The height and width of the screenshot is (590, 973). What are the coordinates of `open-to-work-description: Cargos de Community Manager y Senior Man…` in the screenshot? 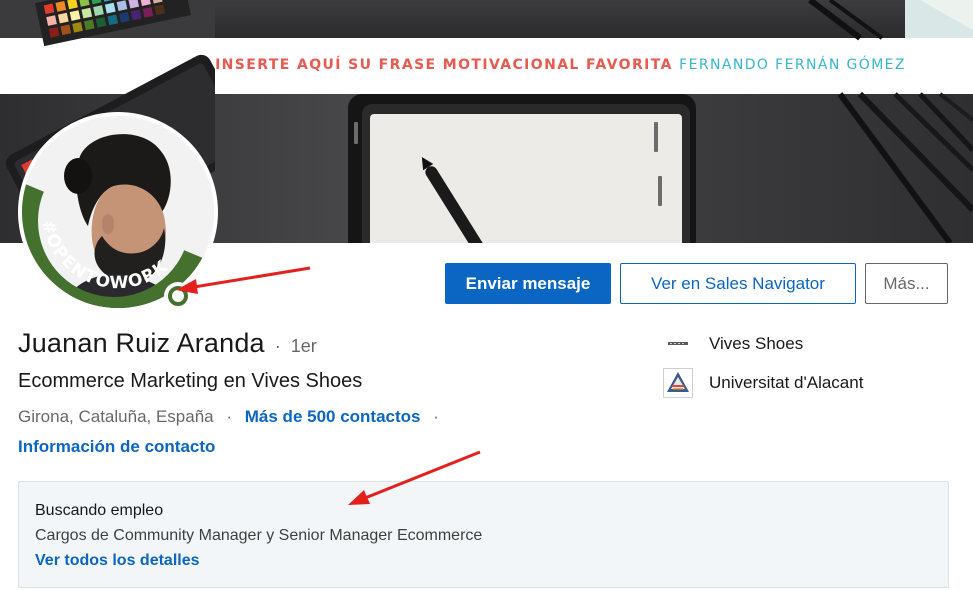 It's located at (259, 535).